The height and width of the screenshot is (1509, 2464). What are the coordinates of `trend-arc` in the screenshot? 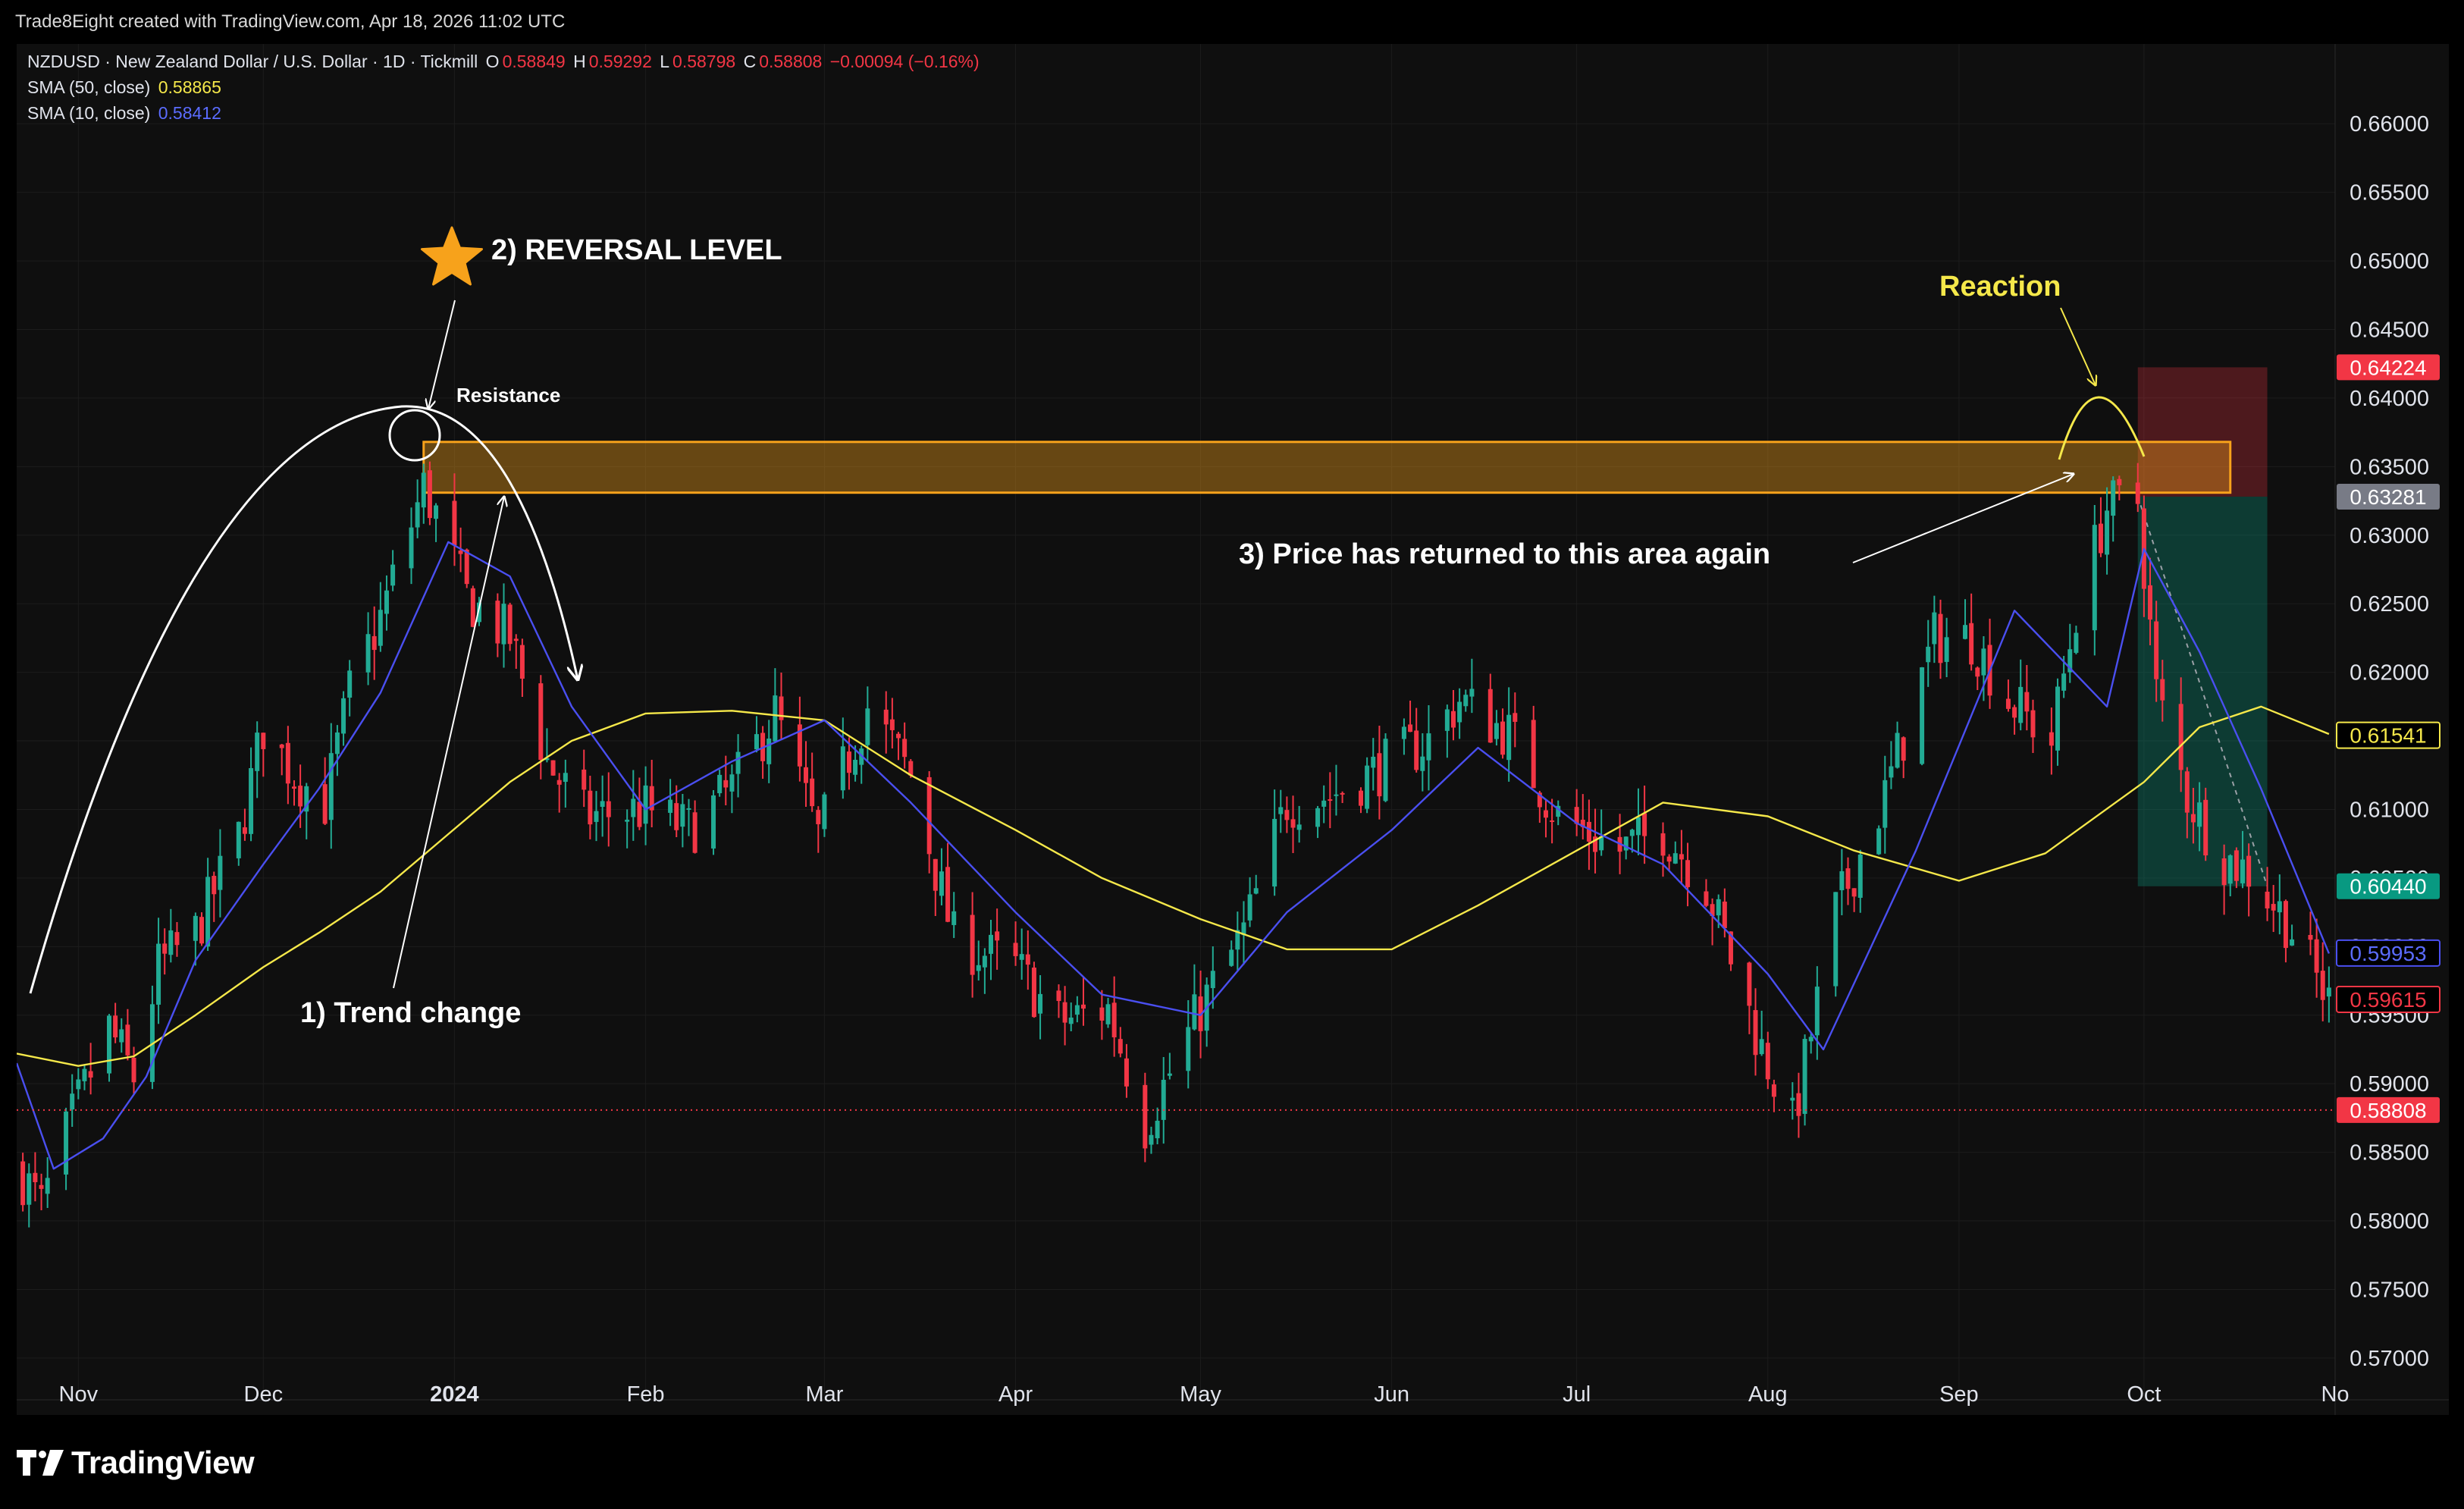 It's located at (304, 699).